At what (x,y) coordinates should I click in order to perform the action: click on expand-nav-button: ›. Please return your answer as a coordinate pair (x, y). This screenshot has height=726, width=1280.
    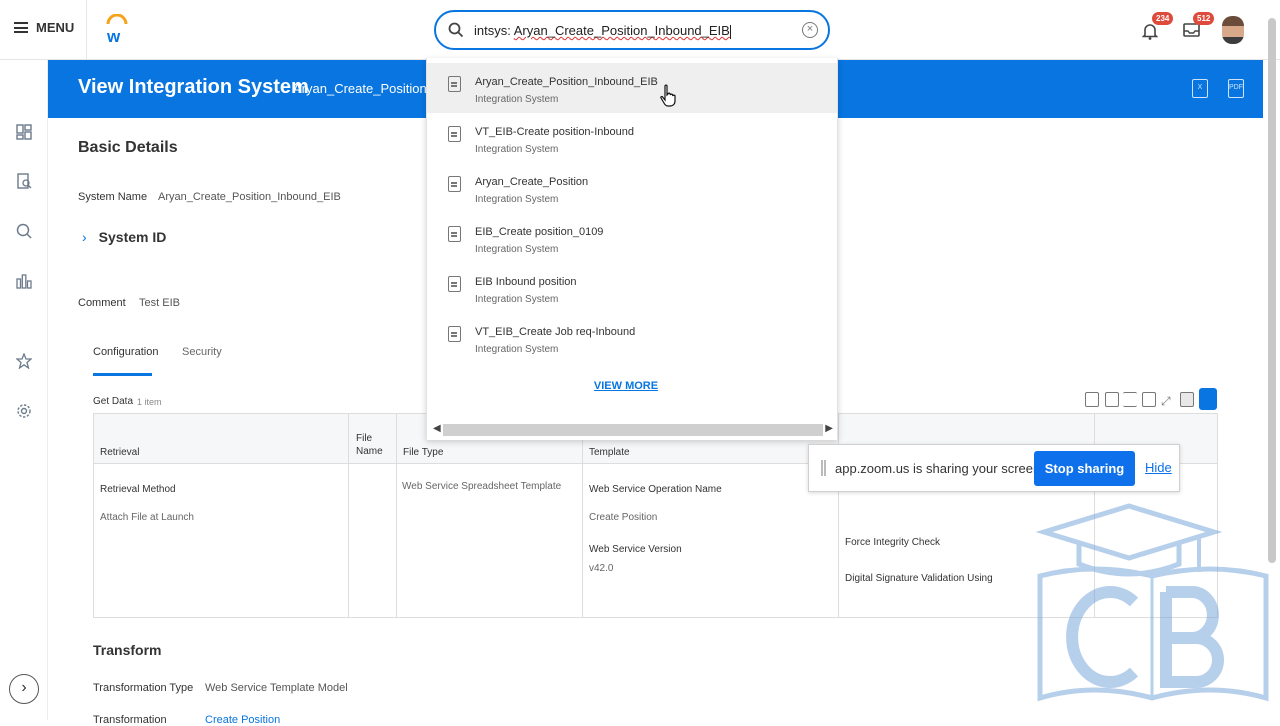
    Looking at the image, I should click on (24, 689).